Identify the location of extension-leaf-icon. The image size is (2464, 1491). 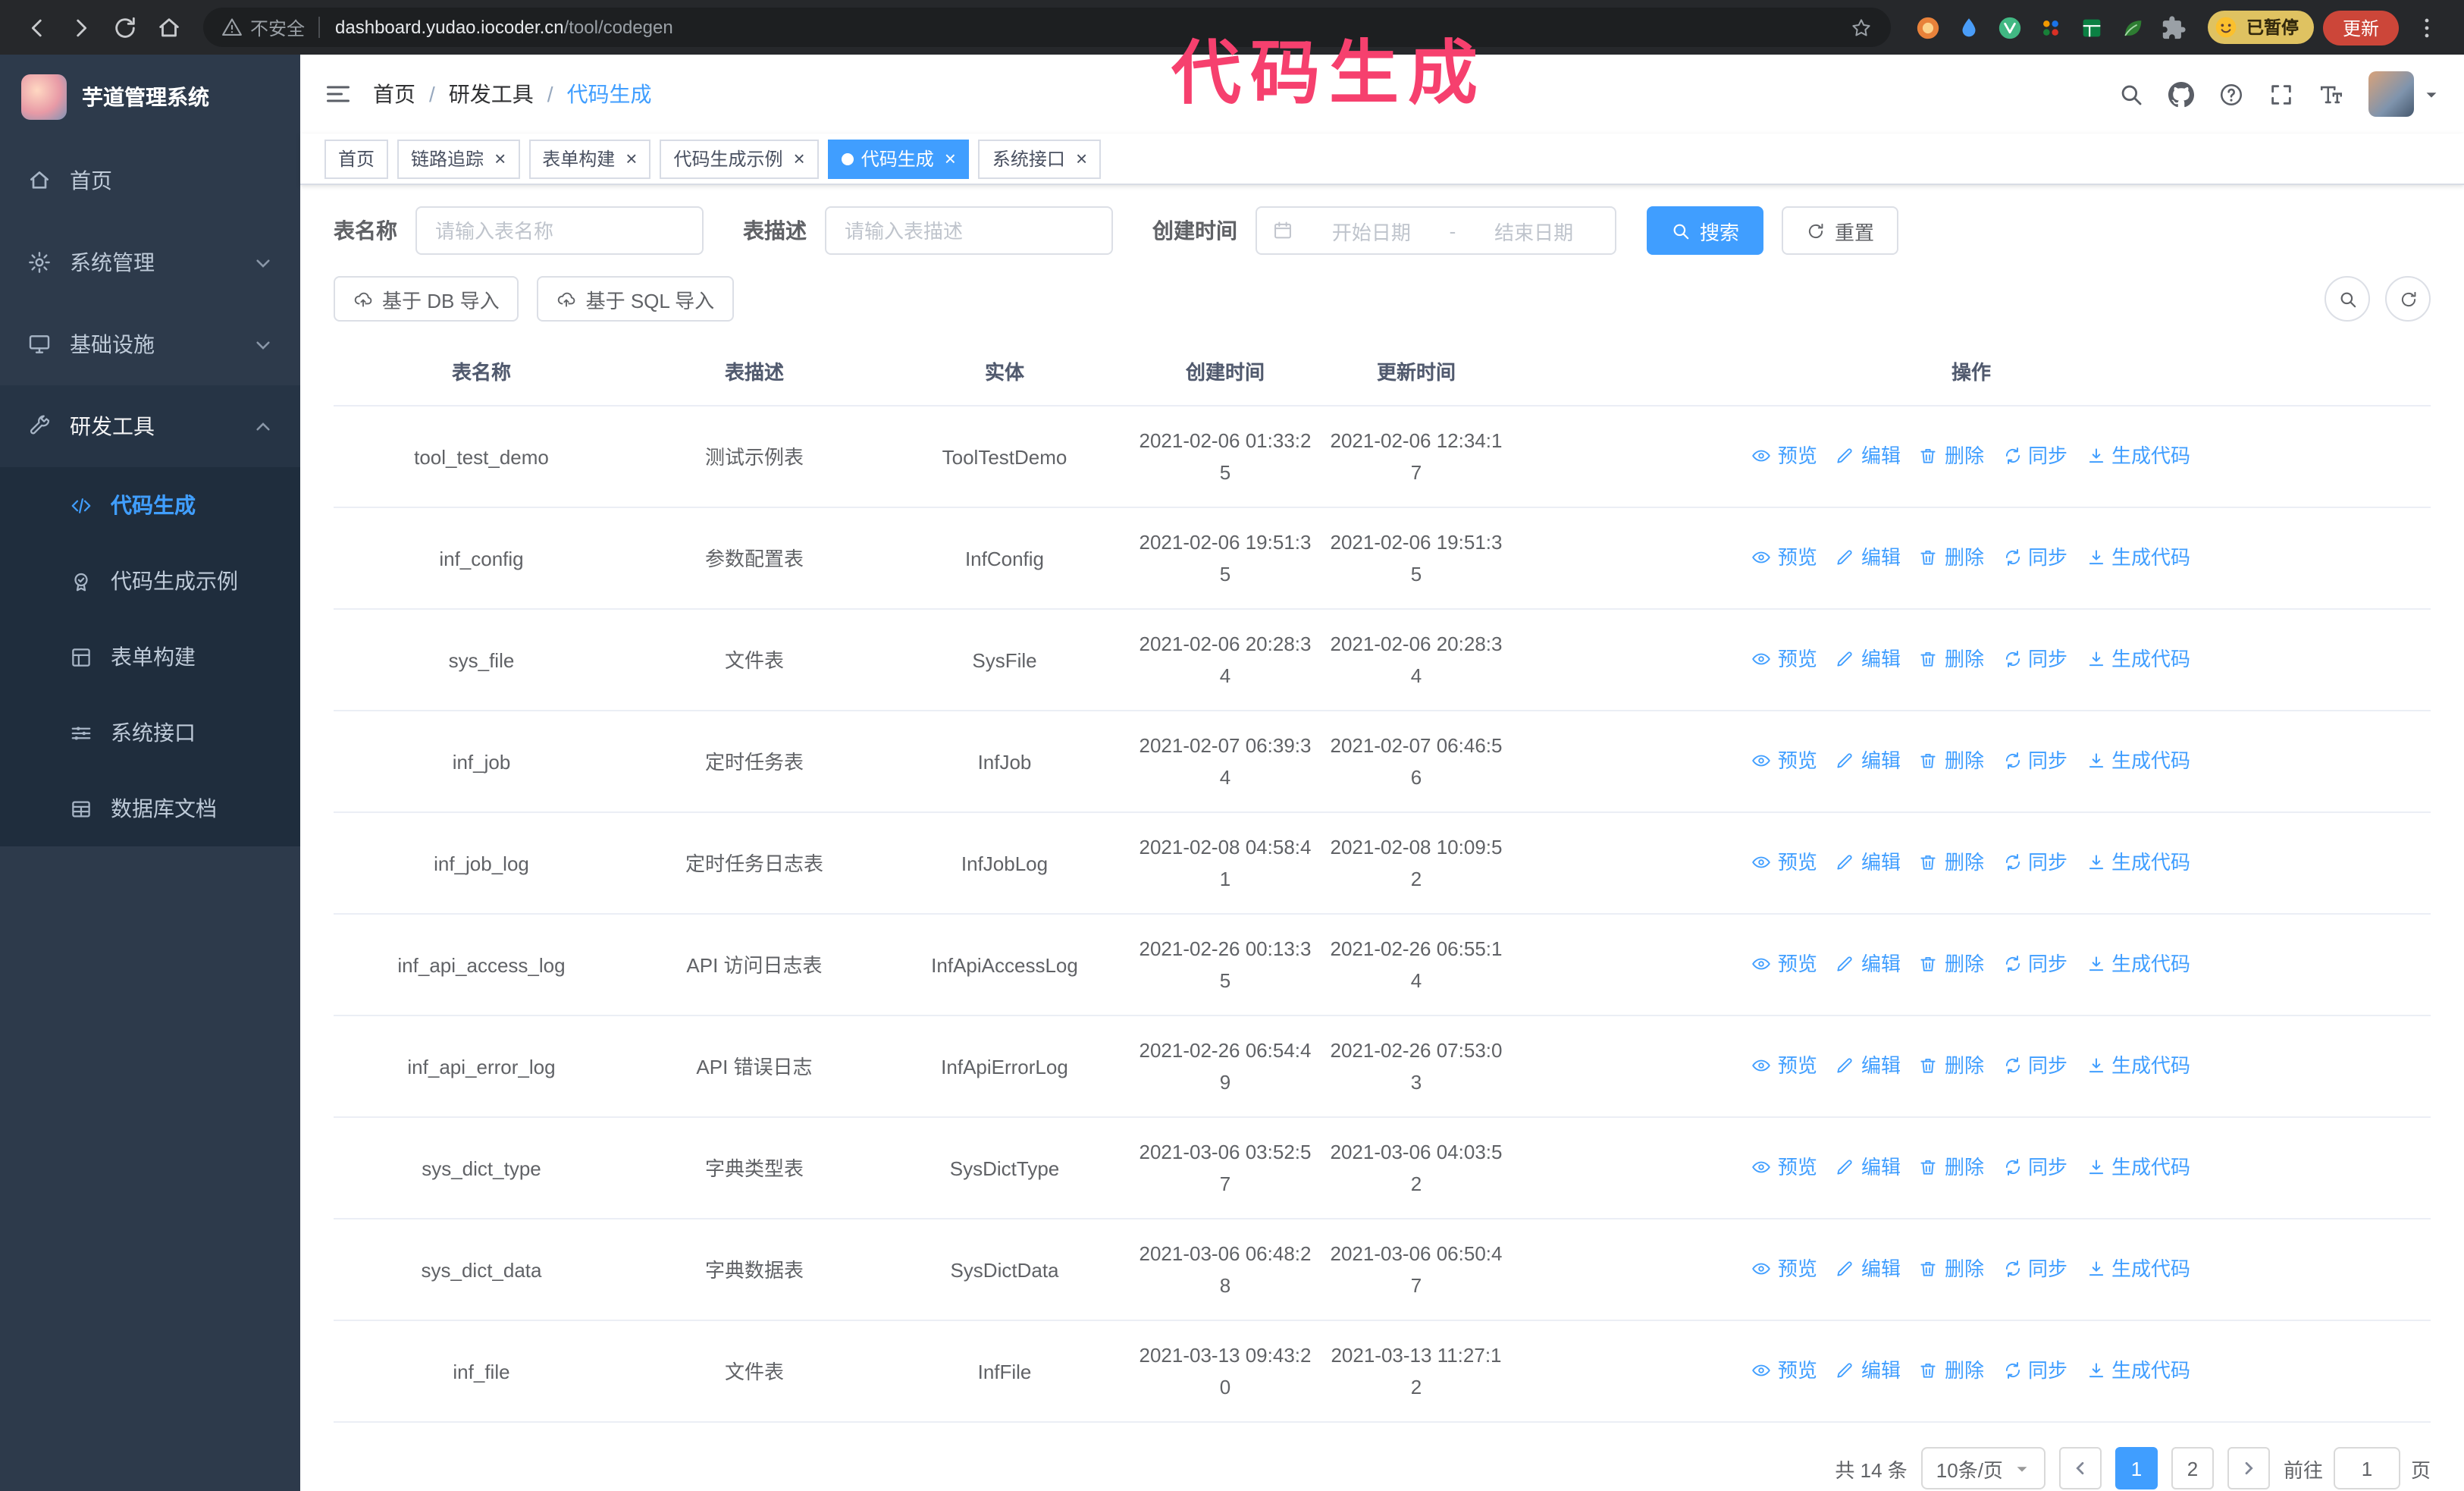
(2133, 27).